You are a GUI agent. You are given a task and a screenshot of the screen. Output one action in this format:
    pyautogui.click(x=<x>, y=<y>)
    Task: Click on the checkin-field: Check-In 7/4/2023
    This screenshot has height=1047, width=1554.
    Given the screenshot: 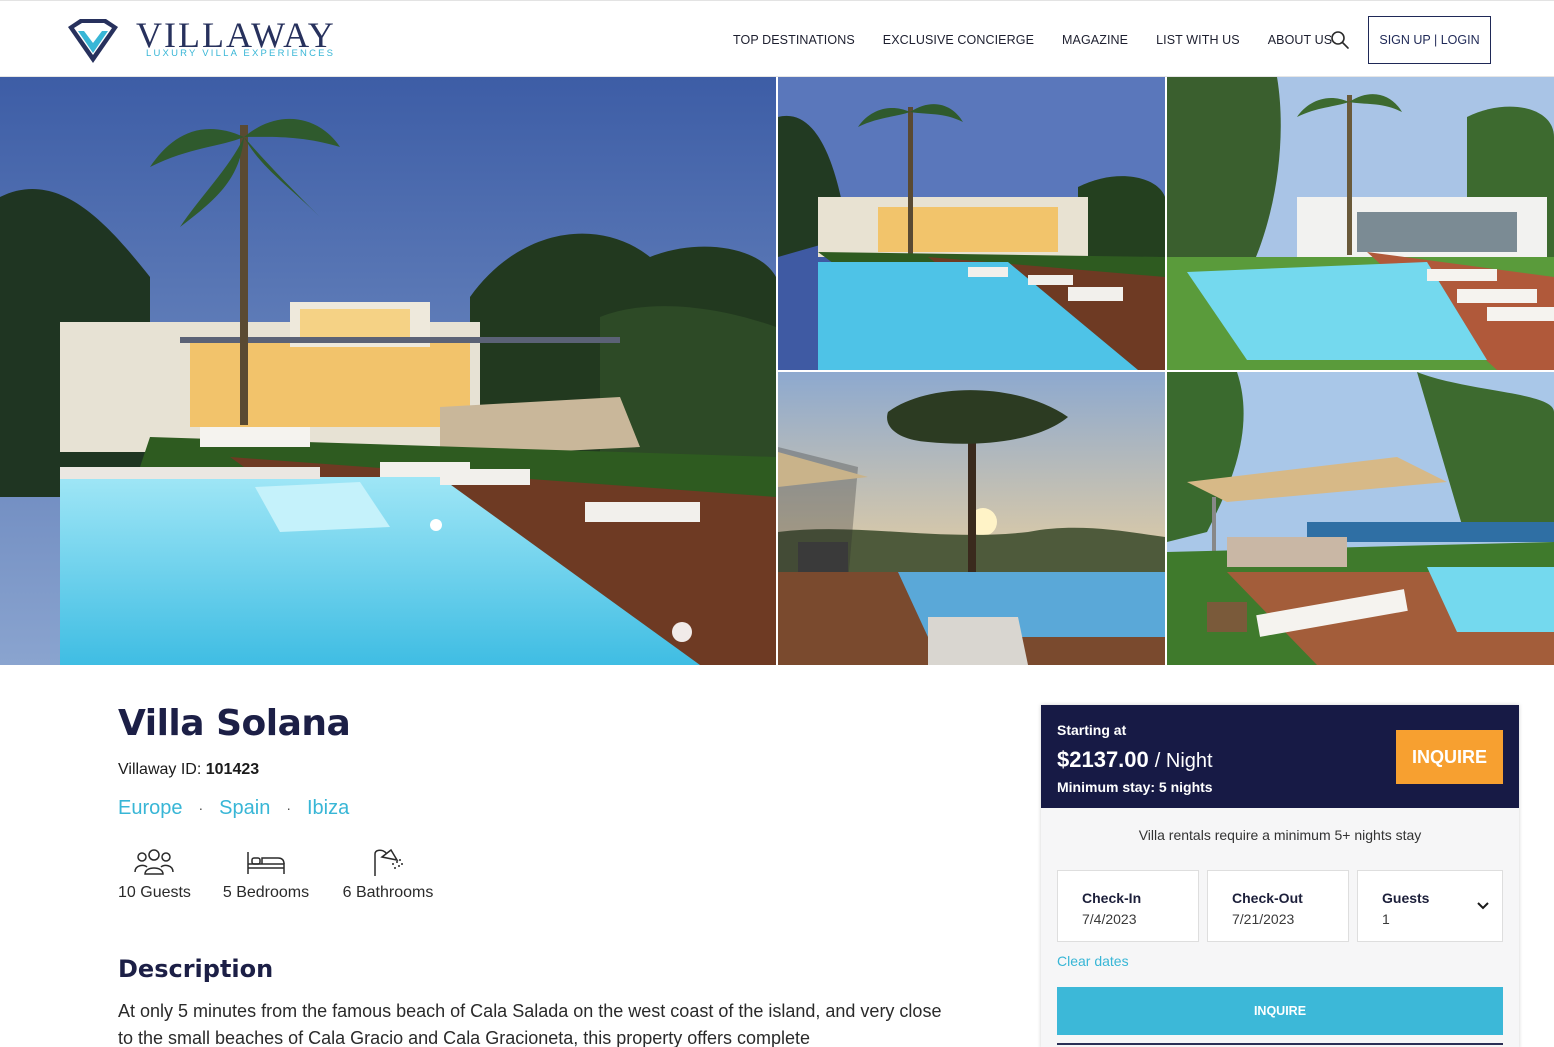 What is the action you would take?
    pyautogui.click(x=1128, y=906)
    